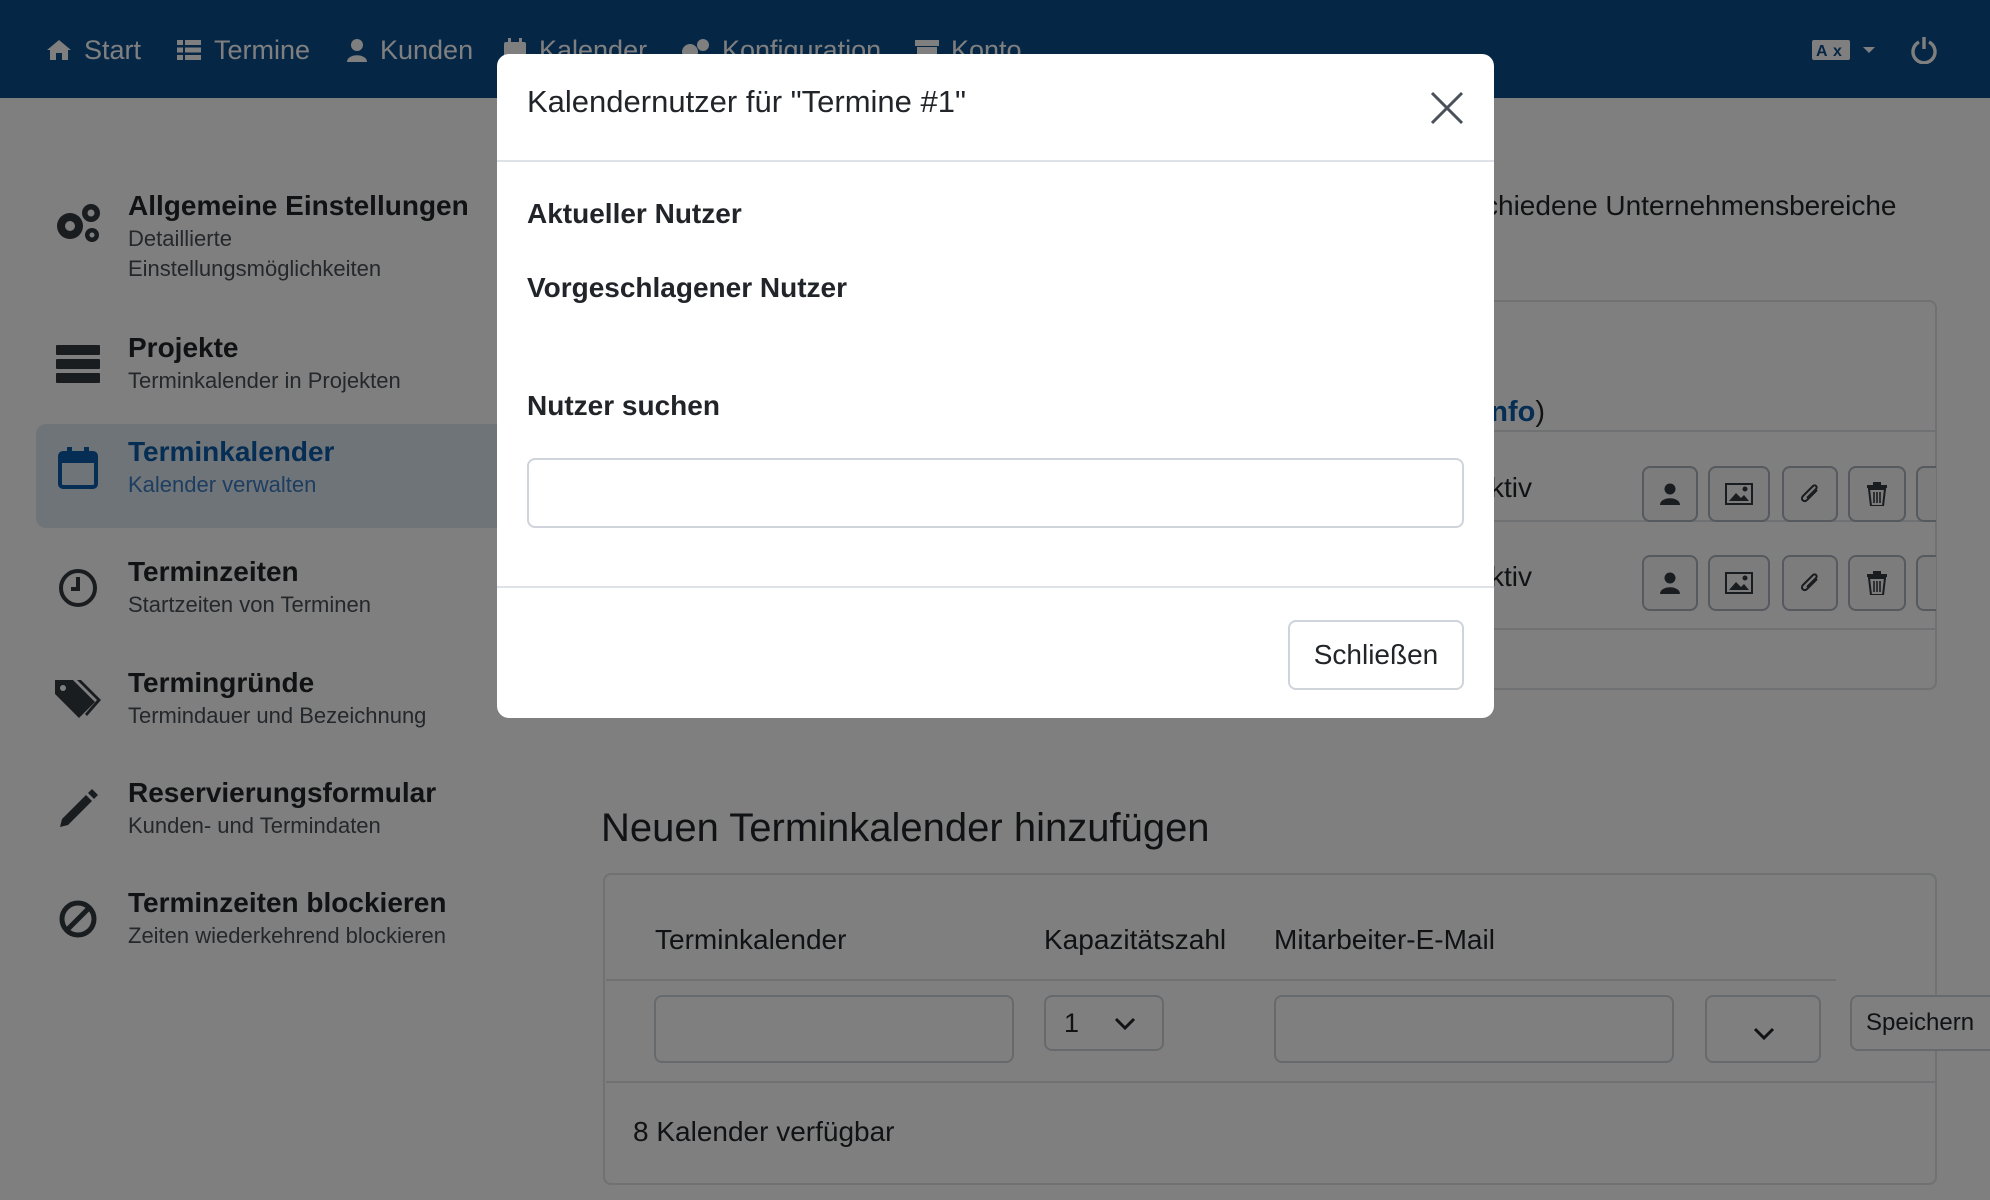 The width and height of the screenshot is (1990, 1200). What do you see at coordinates (687, 287) in the screenshot?
I see `suggested-user-label: Vorgeschlagener Nutzer` at bounding box center [687, 287].